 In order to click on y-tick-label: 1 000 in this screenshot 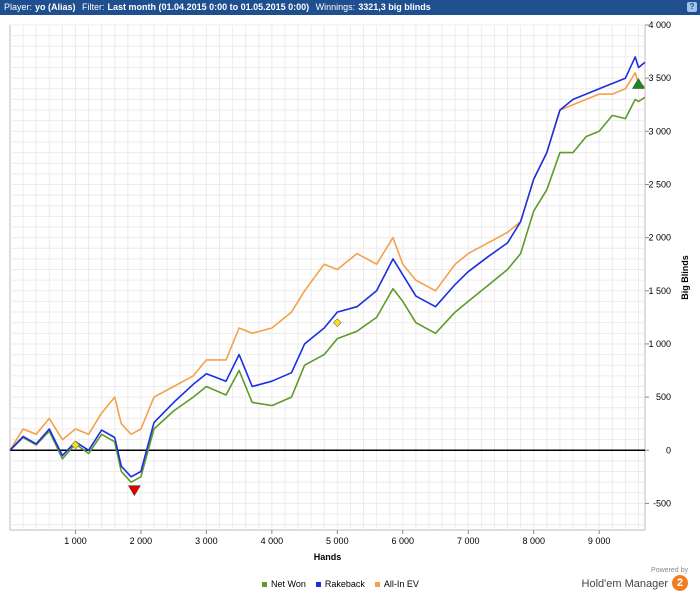, I will do `click(659, 344)`.